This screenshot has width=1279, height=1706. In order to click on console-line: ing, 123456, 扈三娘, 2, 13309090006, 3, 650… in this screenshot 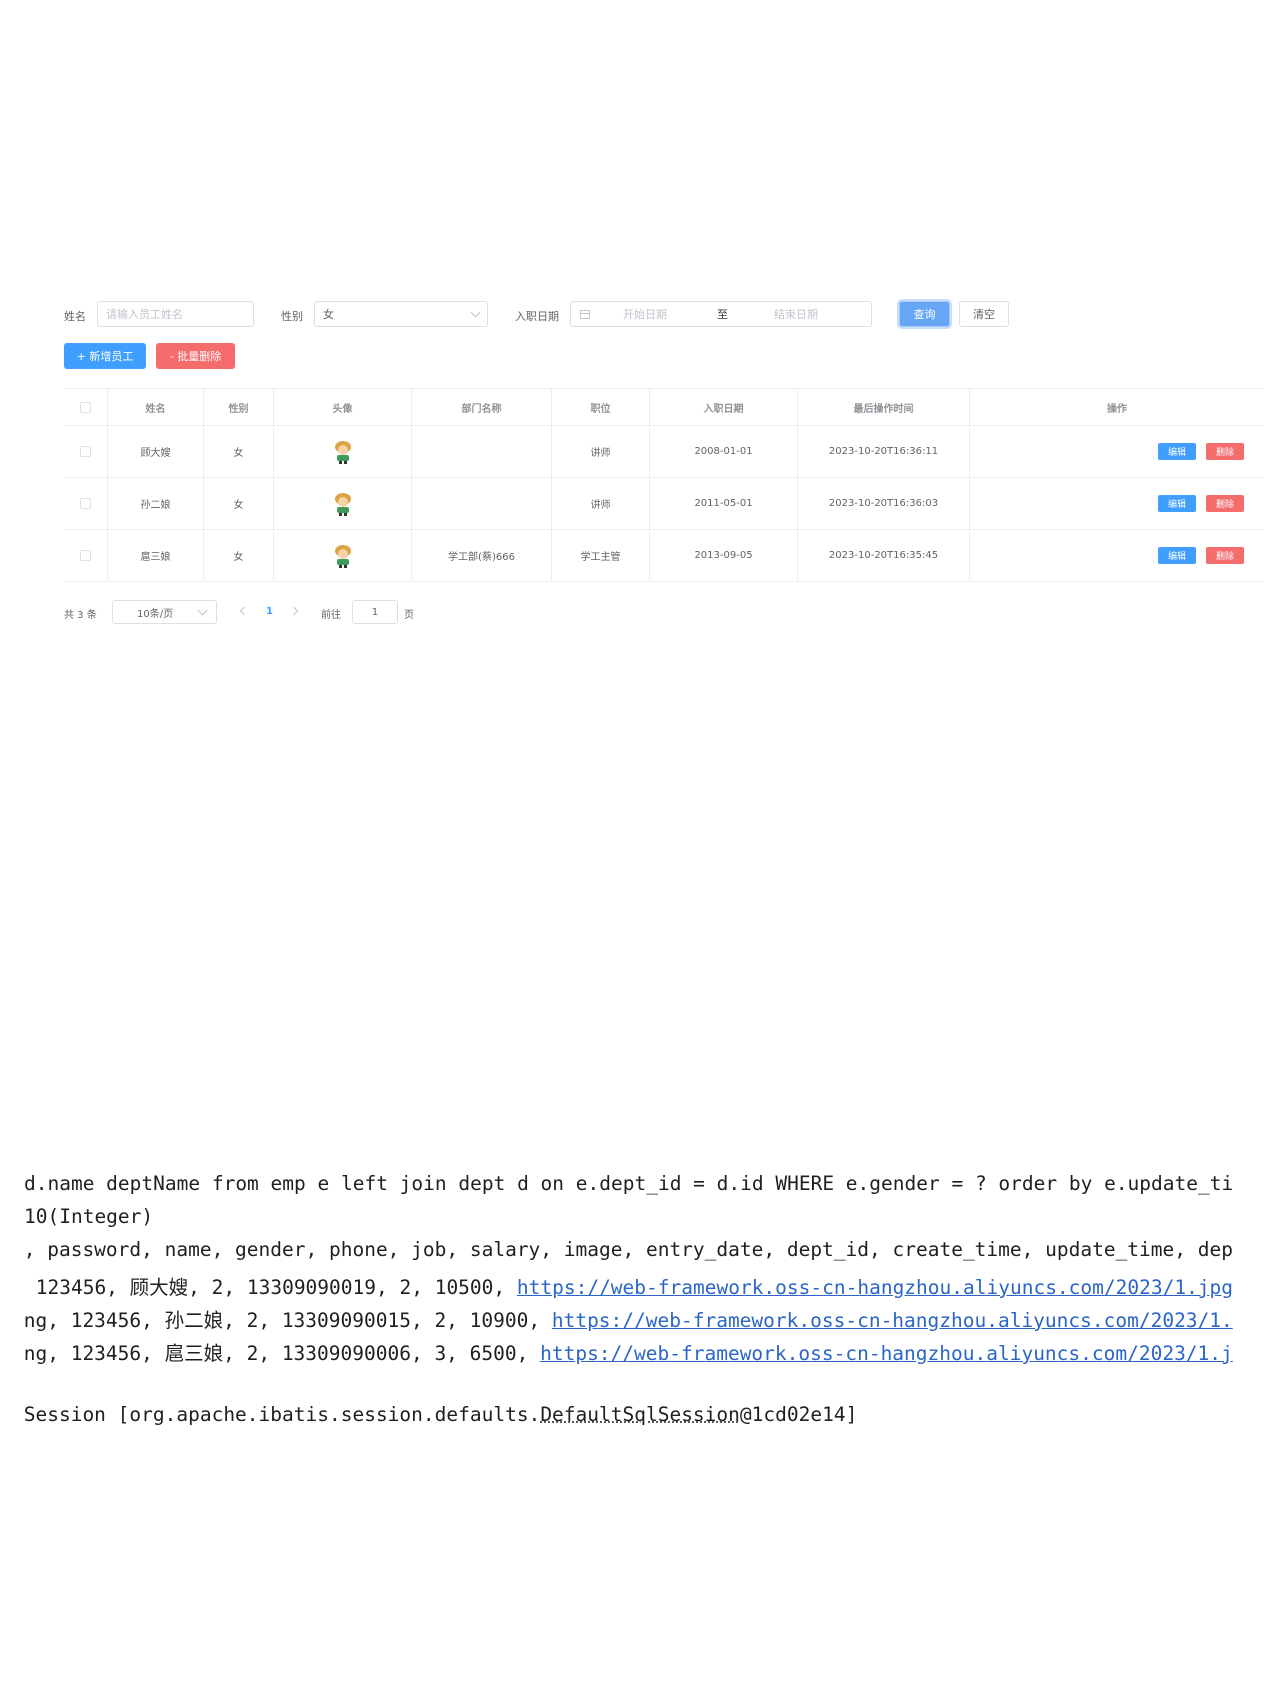, I will do `click(628, 1351)`.